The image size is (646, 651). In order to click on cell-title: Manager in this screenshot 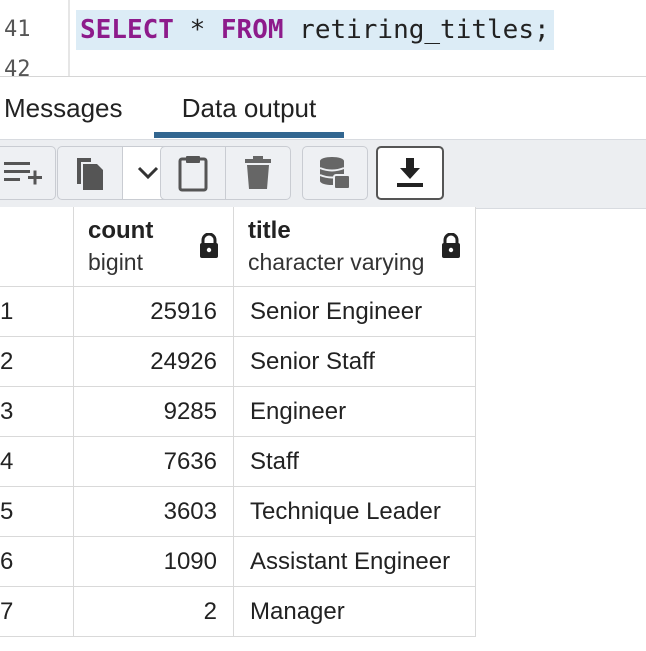, I will do `click(355, 612)`.